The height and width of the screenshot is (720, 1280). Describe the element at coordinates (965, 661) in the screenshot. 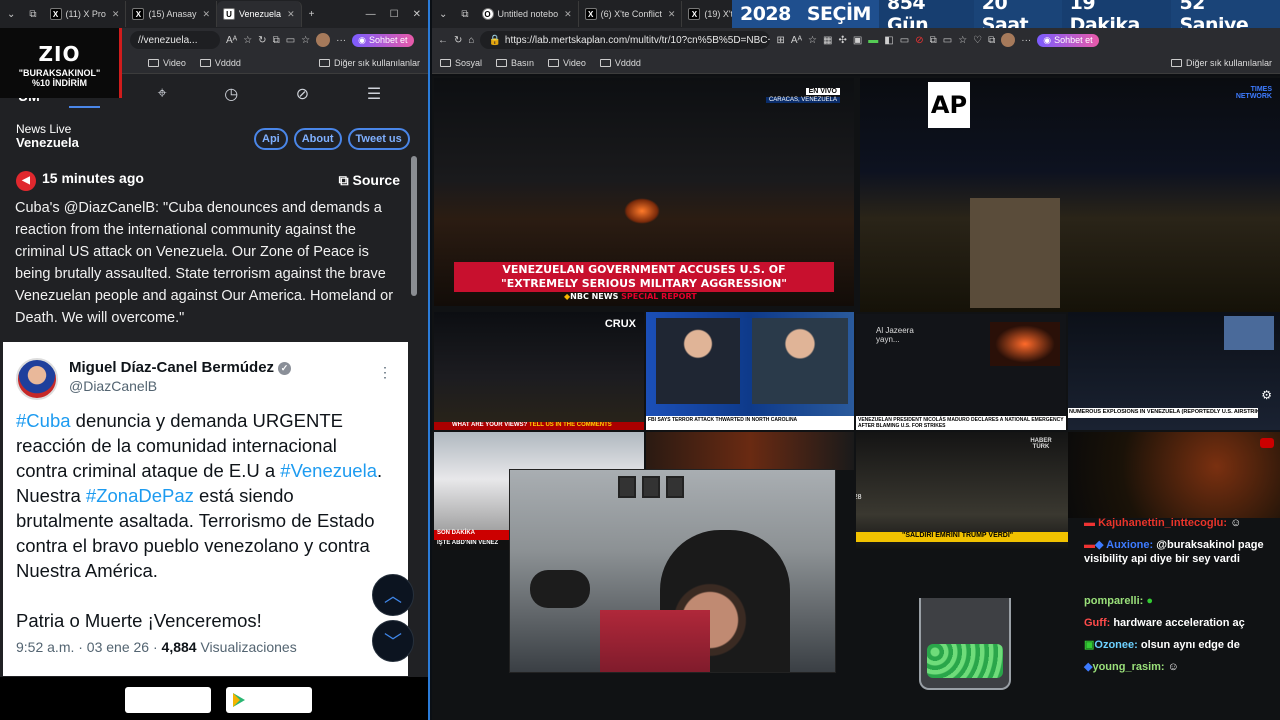

I see `jar-contents` at that location.